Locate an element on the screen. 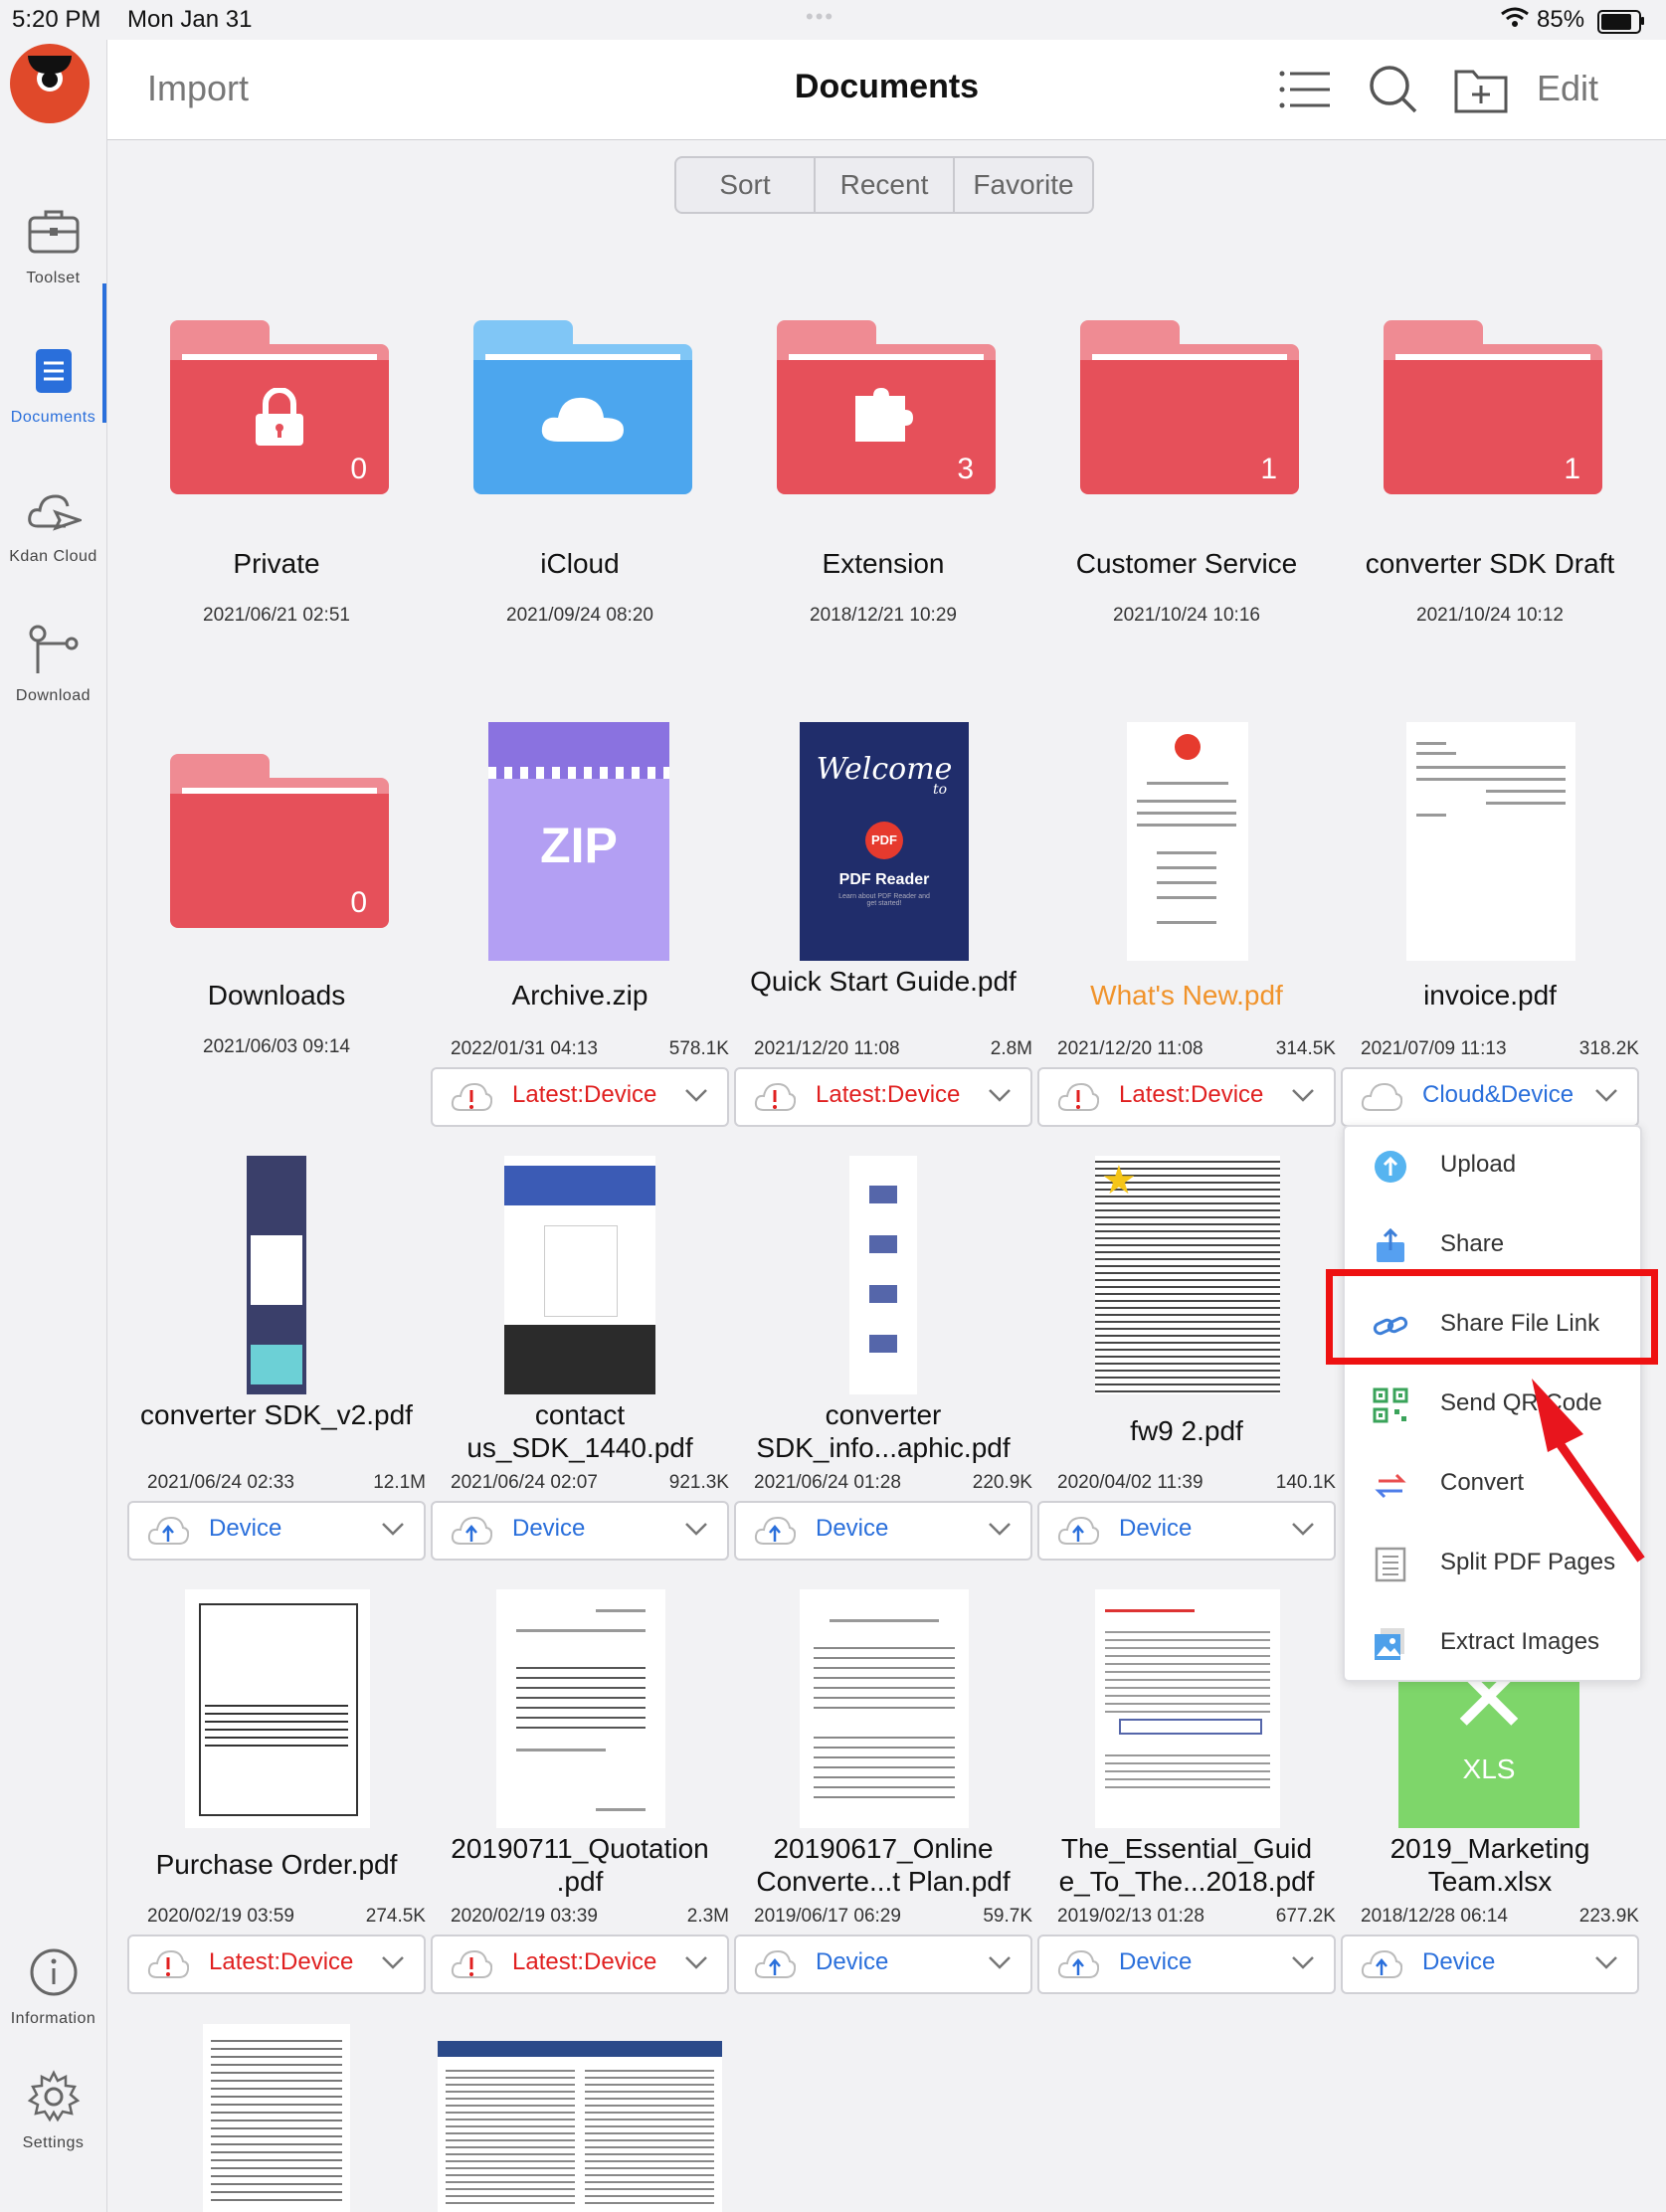 The height and width of the screenshot is (2212, 1666). sidebar-item-settings: Settings is located at coordinates (53, 2110).